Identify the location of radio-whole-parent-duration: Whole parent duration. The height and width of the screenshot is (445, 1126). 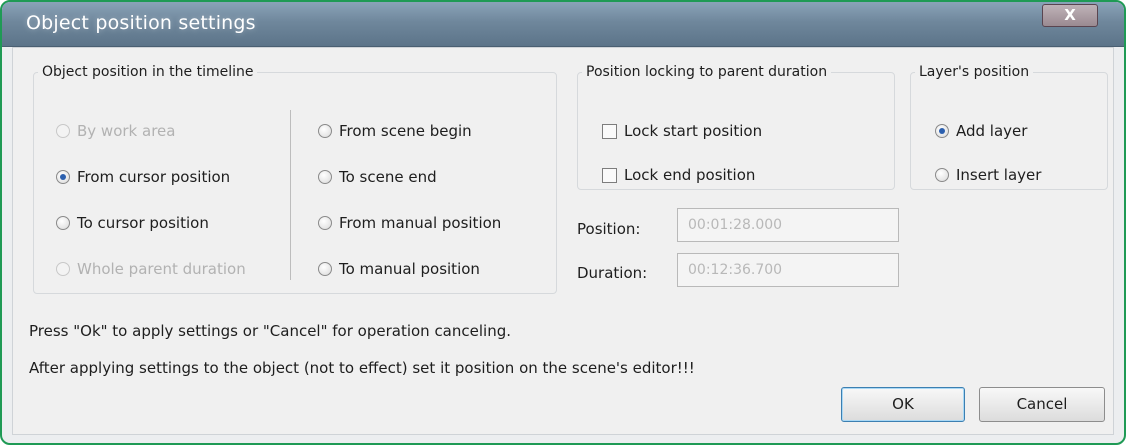
(151, 269).